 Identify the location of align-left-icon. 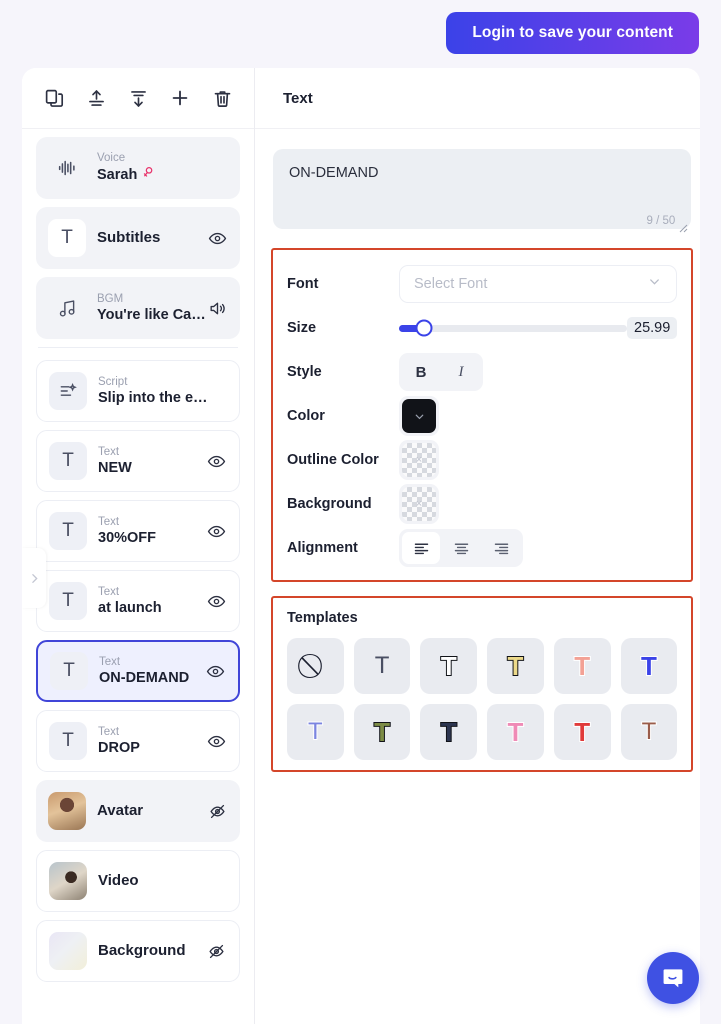
(421, 548).